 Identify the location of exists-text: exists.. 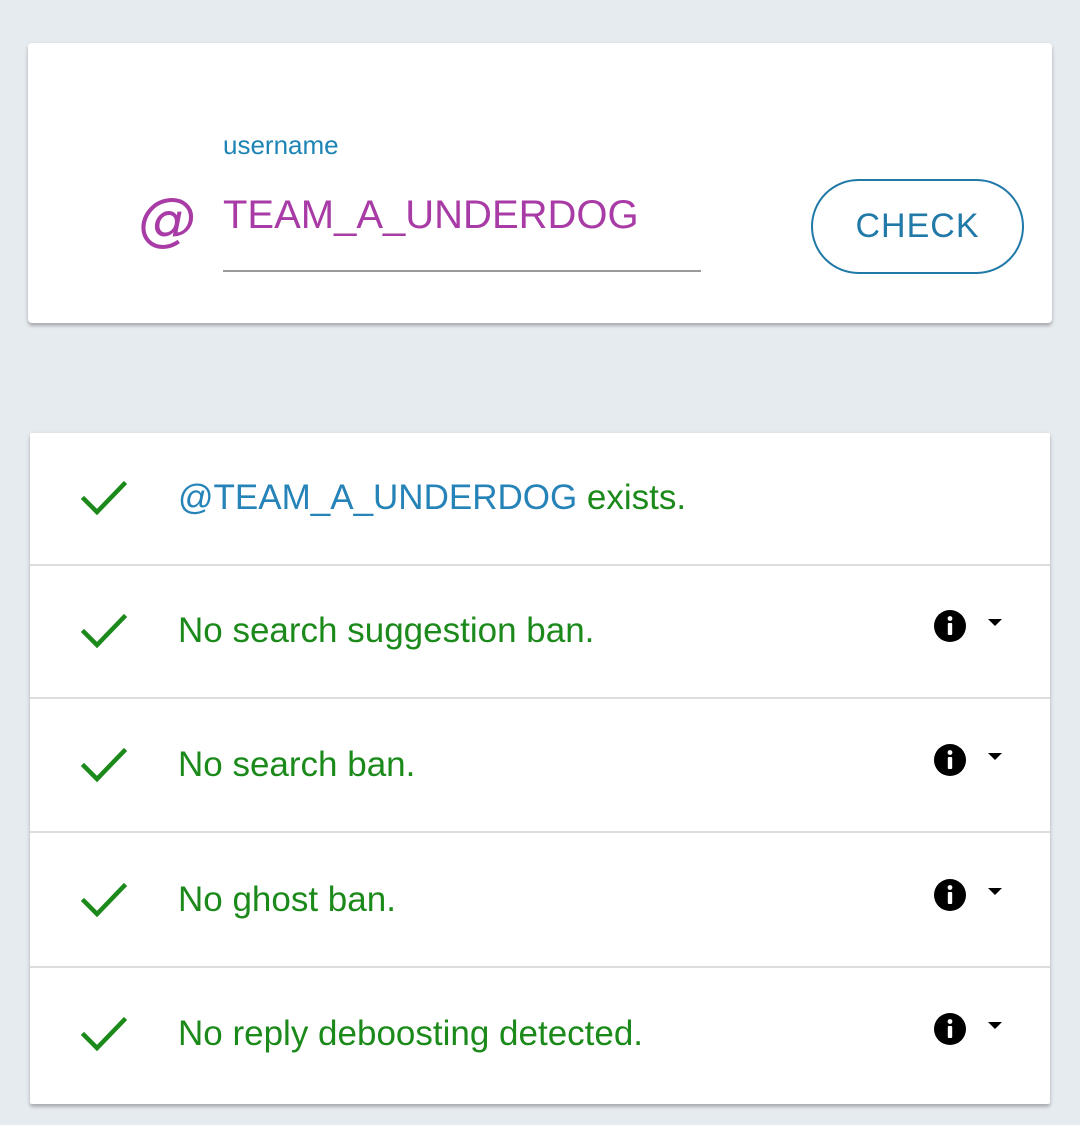
(632, 497).